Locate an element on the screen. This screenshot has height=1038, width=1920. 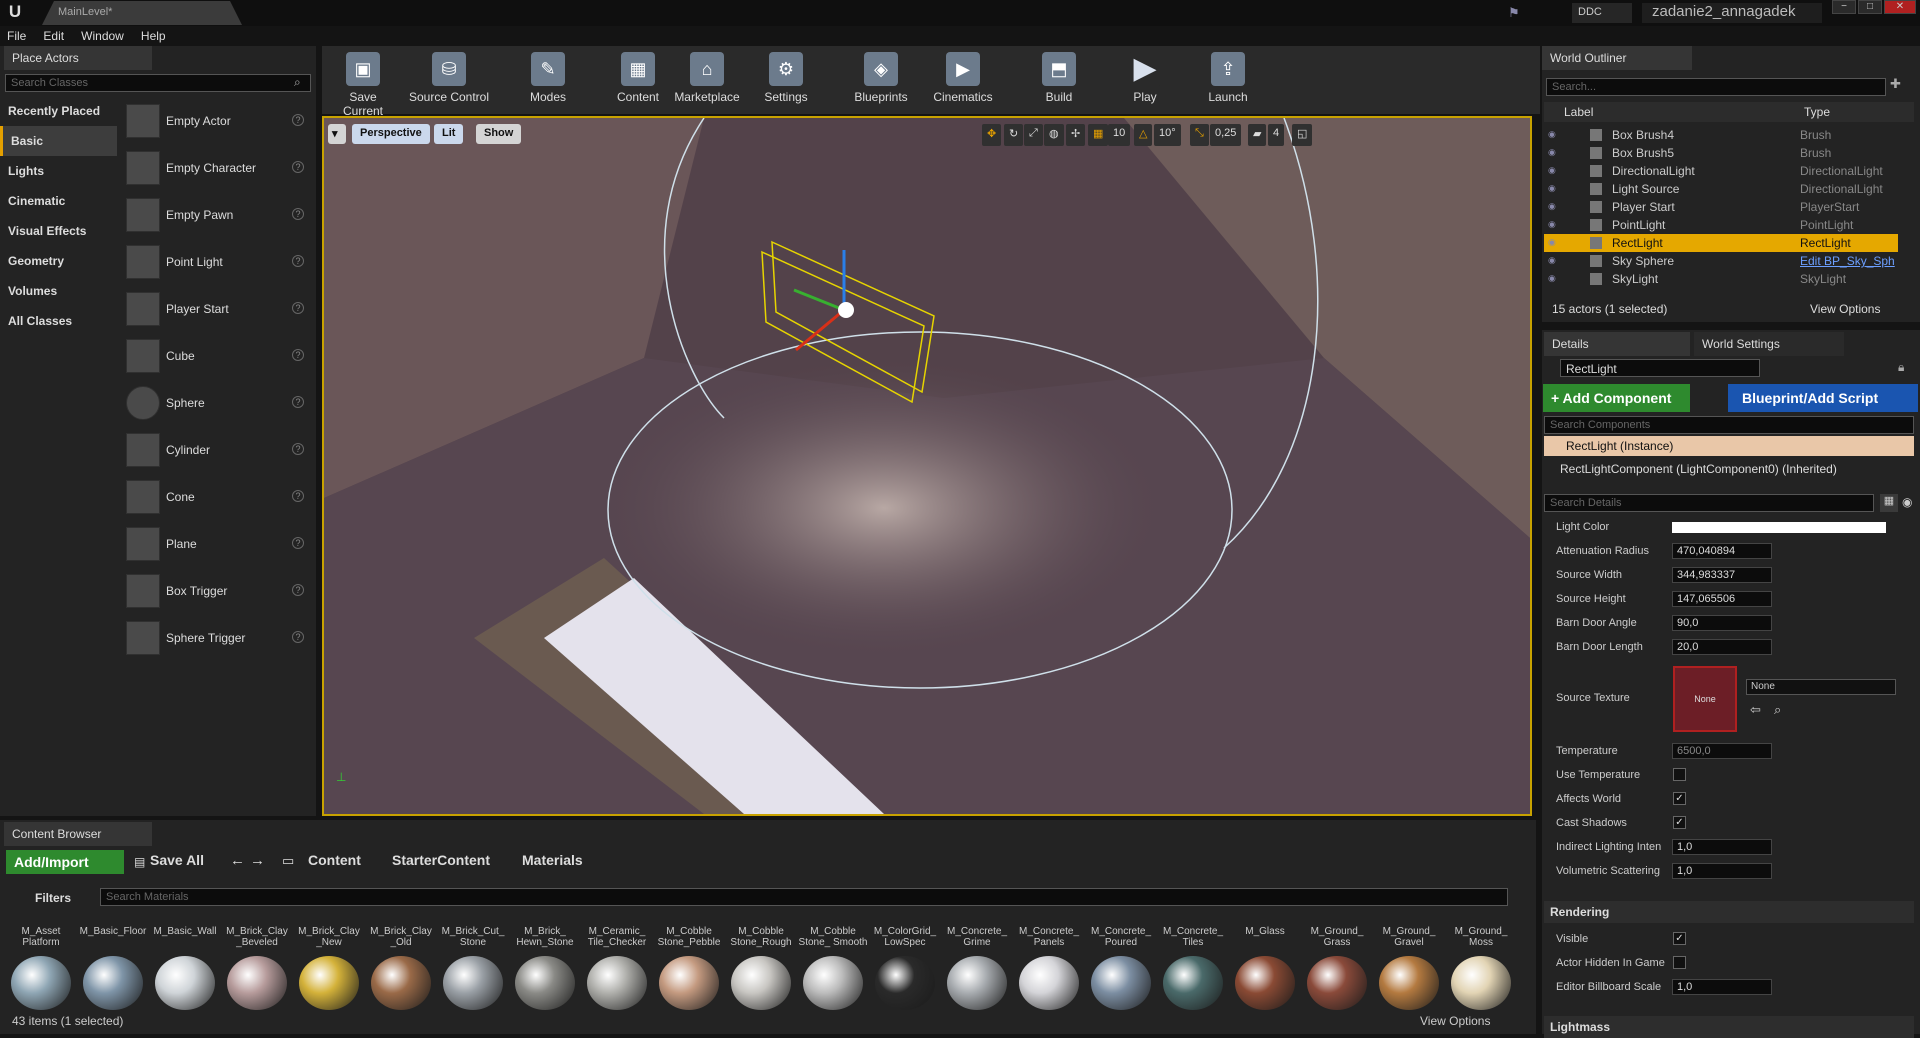
minimize-button: − is located at coordinates (1844, 7).